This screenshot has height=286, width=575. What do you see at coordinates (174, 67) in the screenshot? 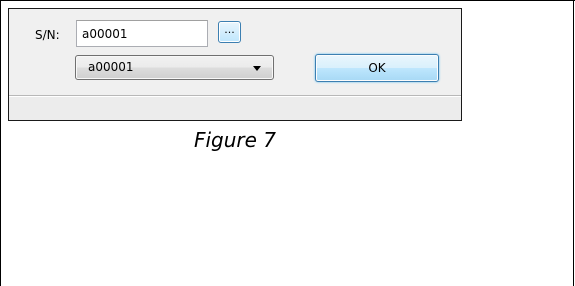
I see `serial-number-dropdown: a00001` at bounding box center [174, 67].